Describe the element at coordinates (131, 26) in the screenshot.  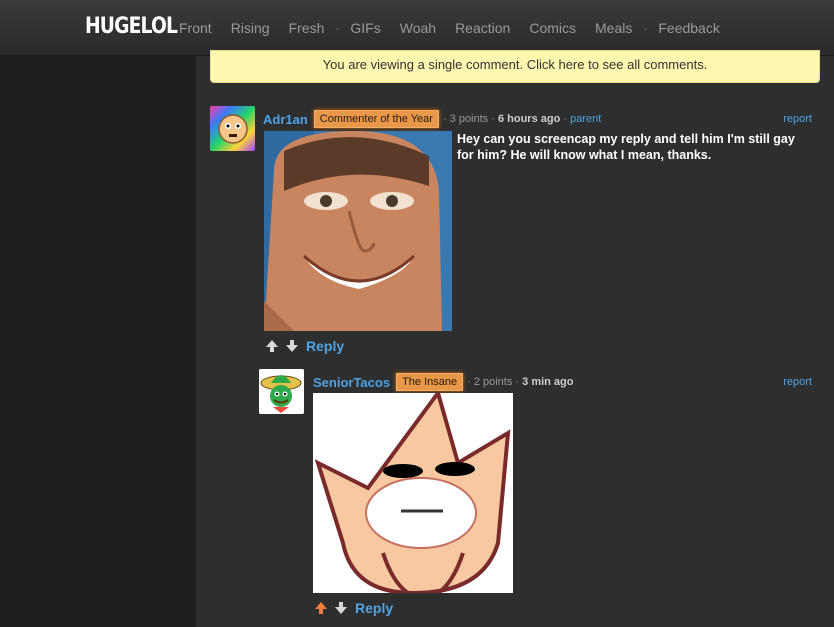
I see `site-logo: HUGELOL` at that location.